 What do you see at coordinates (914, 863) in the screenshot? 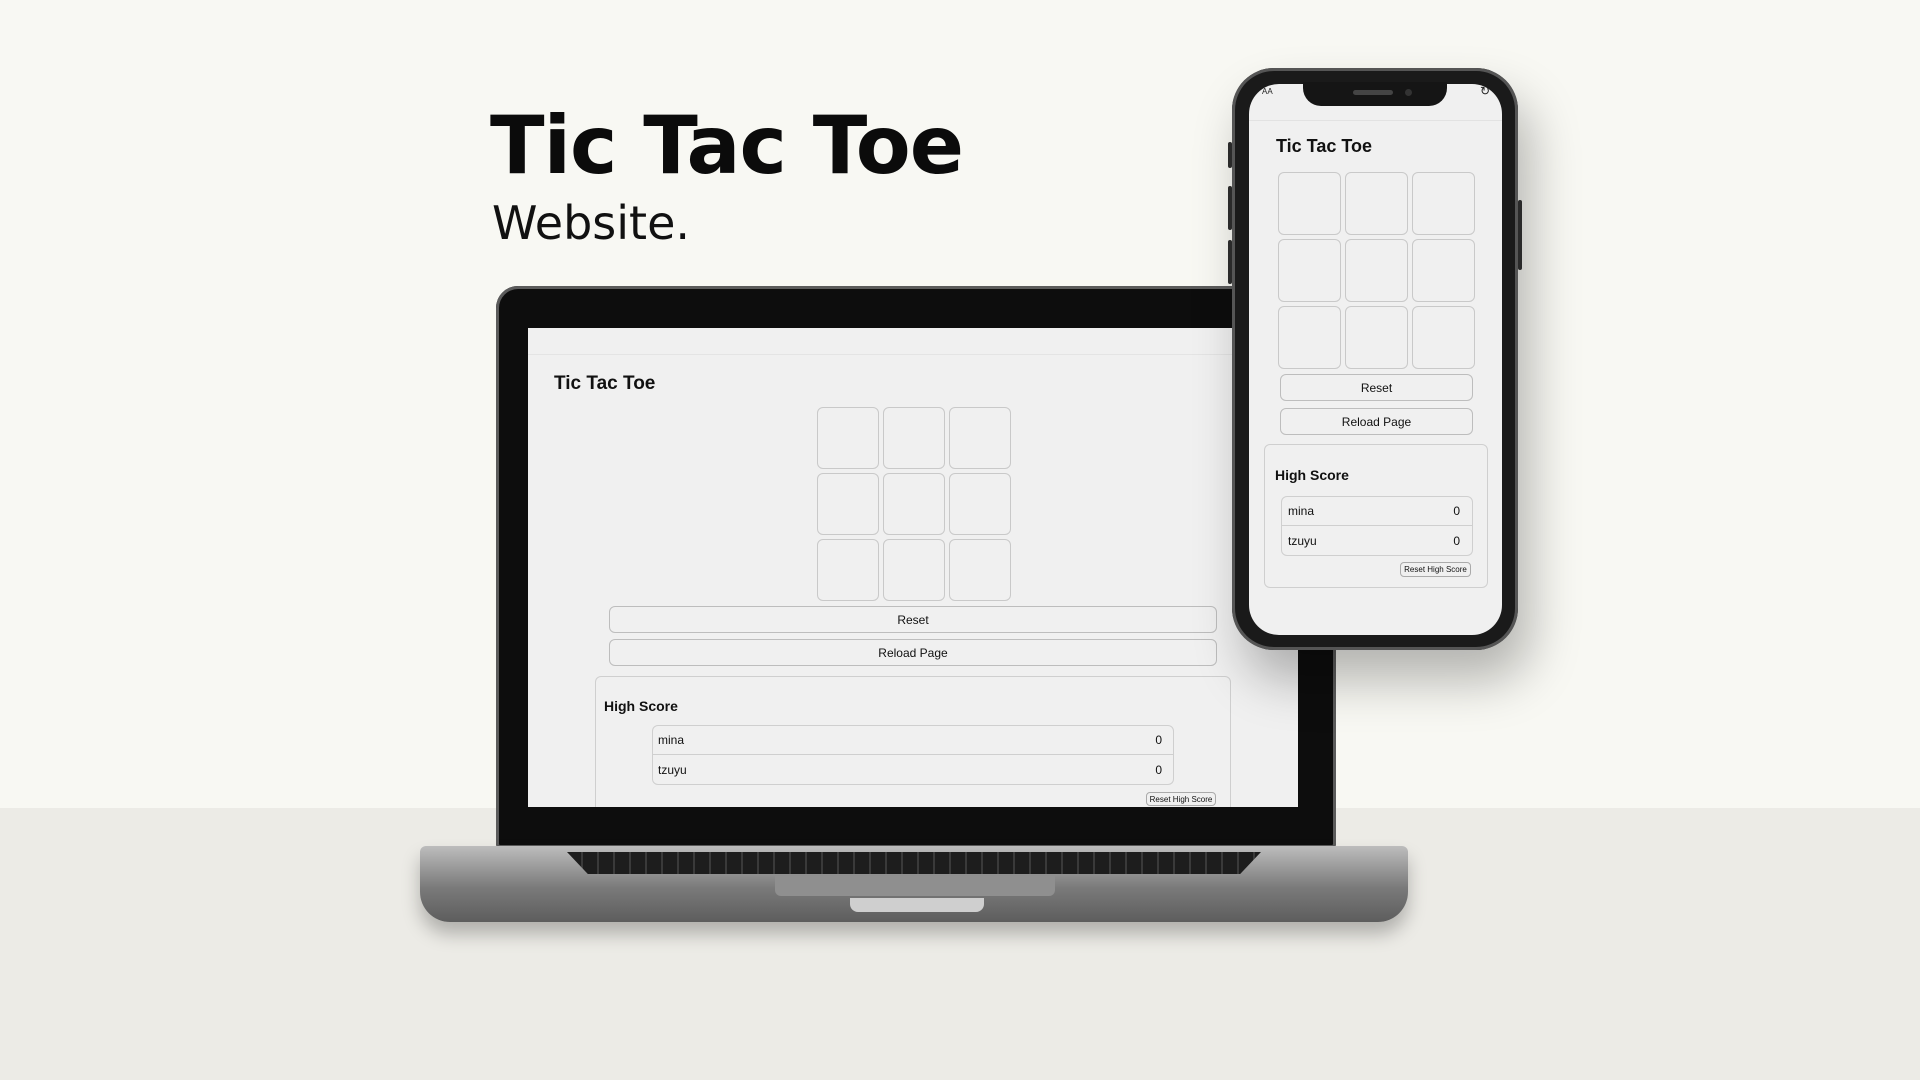
I see `laptop-keyboard` at bounding box center [914, 863].